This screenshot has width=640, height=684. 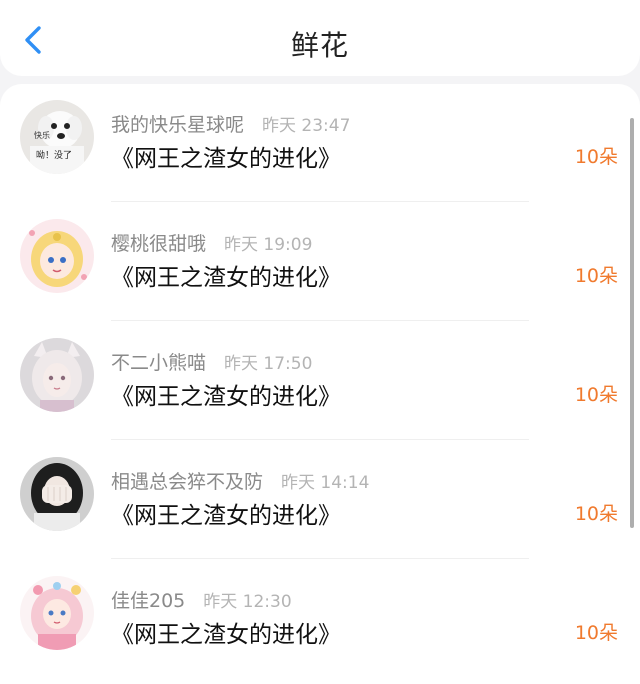 I want to click on record-meta: 不二小熊喵 昨天 17:50, so click(x=212, y=361).